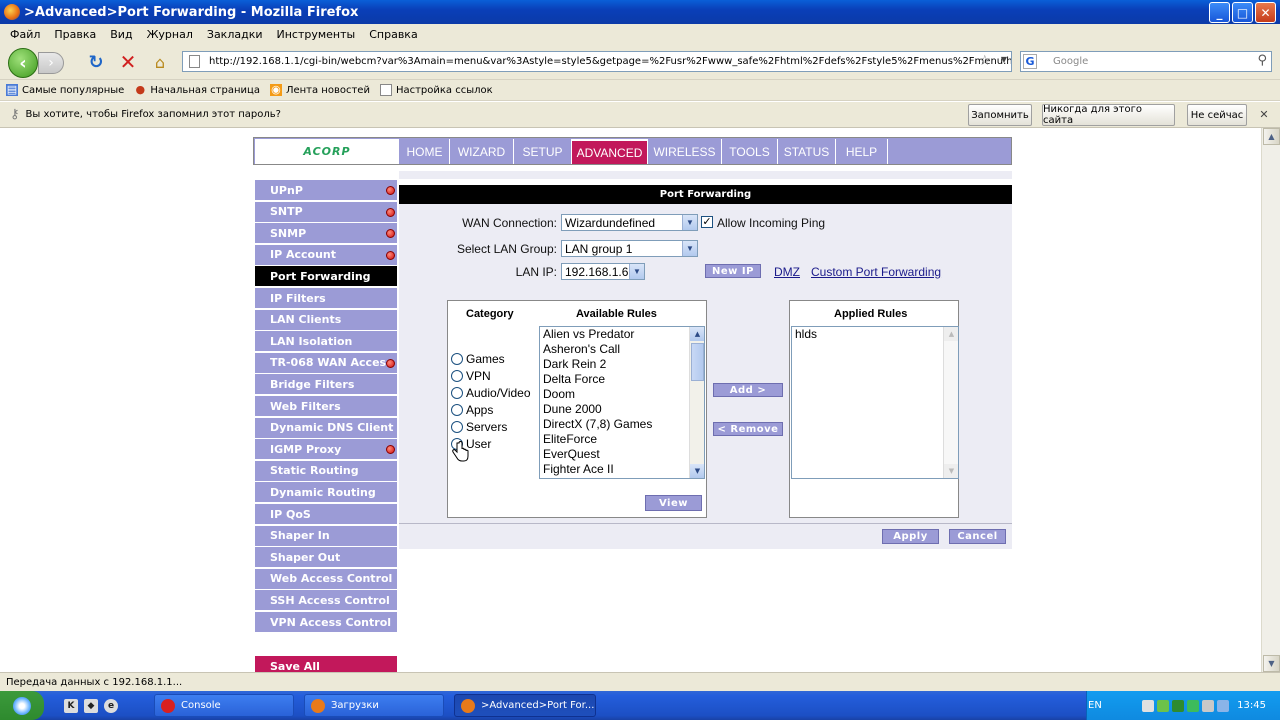  Describe the element at coordinates (673, 503) in the screenshot. I see `view-button: View` at that location.